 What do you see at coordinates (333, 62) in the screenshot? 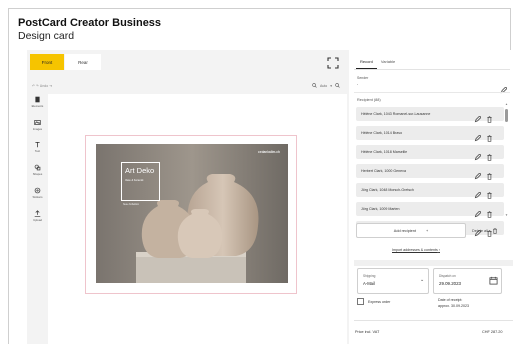
I see `fullscreen-icon` at bounding box center [333, 62].